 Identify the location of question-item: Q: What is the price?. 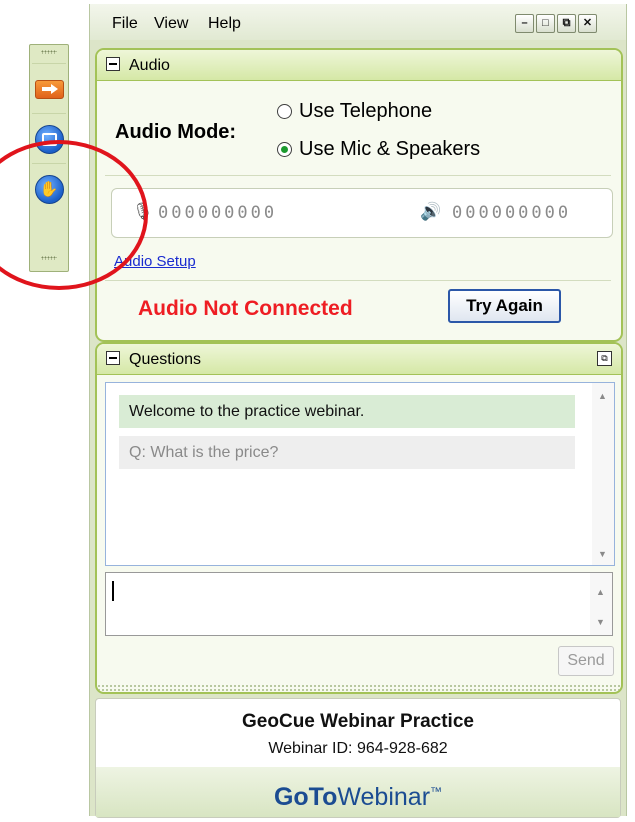
(347, 452).